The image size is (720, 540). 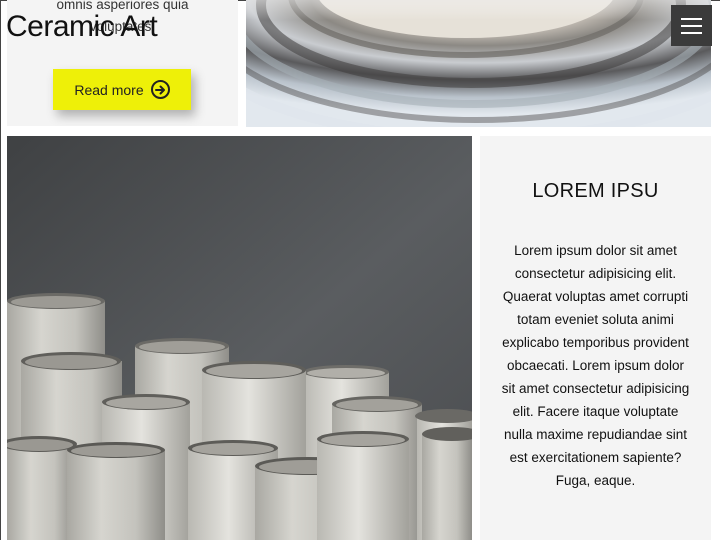 I want to click on read-more-label: Read more, so click(x=109, y=89).